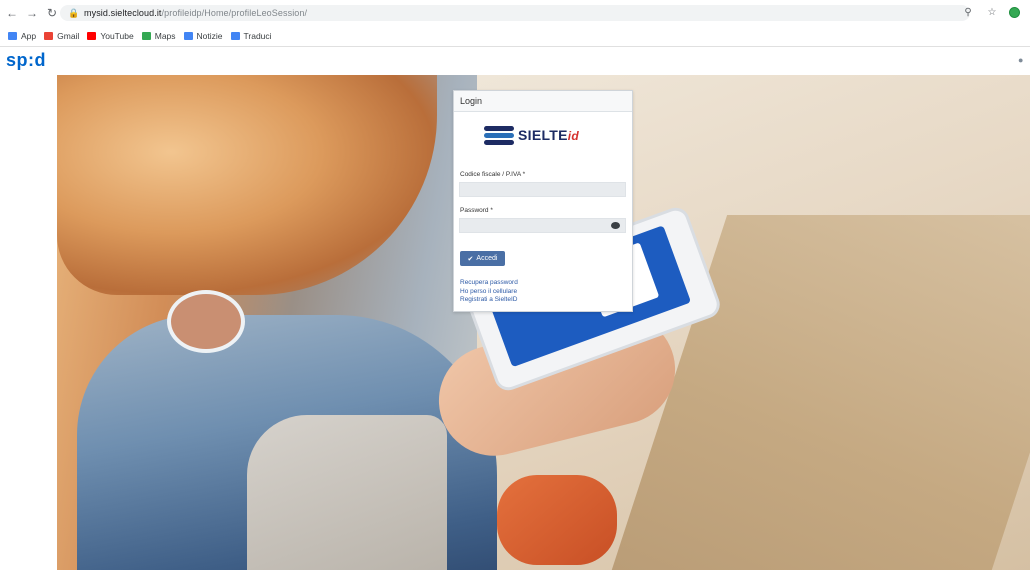 The width and height of the screenshot is (1030, 570). I want to click on bookmark-gmail: Gmail, so click(61, 36).